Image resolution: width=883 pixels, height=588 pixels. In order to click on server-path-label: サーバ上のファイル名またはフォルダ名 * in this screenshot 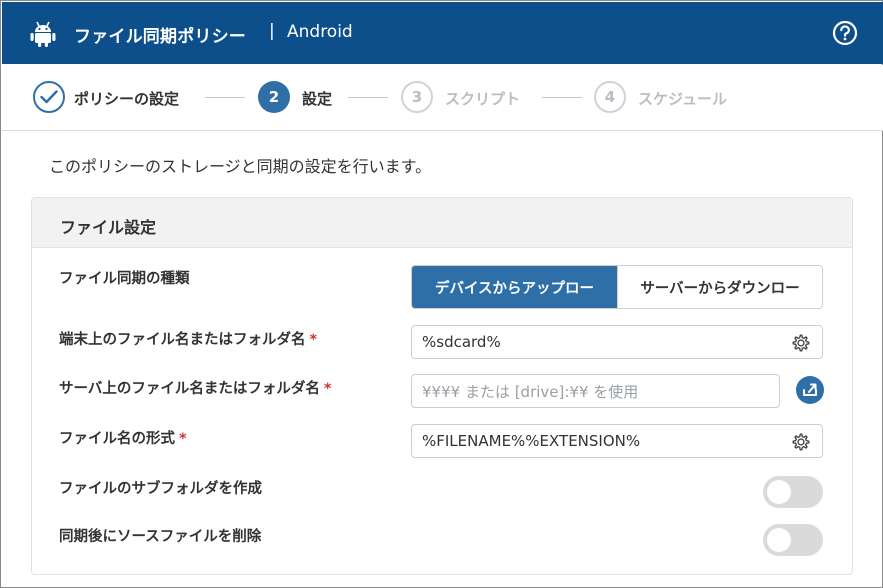, I will do `click(195, 387)`.